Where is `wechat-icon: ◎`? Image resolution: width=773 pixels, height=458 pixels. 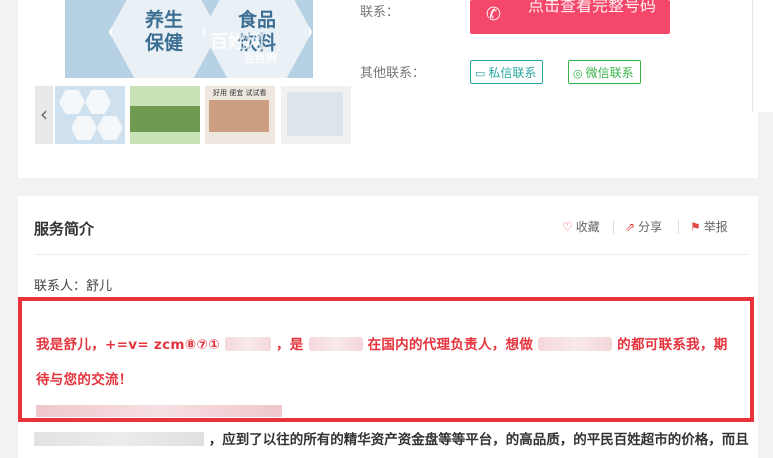
wechat-icon: ◎ is located at coordinates (578, 73).